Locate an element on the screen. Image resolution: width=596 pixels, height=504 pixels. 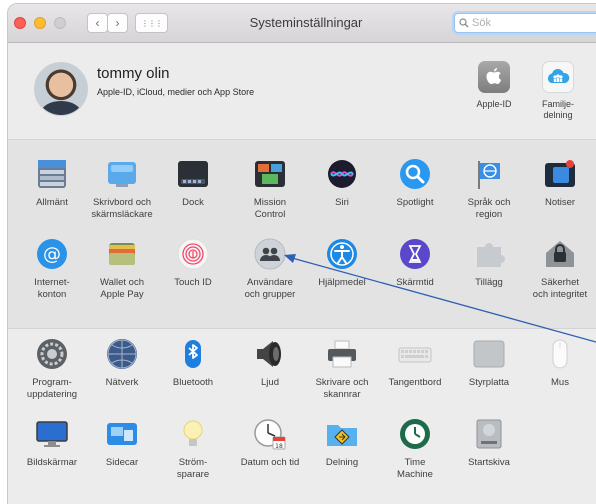
spotlight-icon is located at coordinates (415, 174).